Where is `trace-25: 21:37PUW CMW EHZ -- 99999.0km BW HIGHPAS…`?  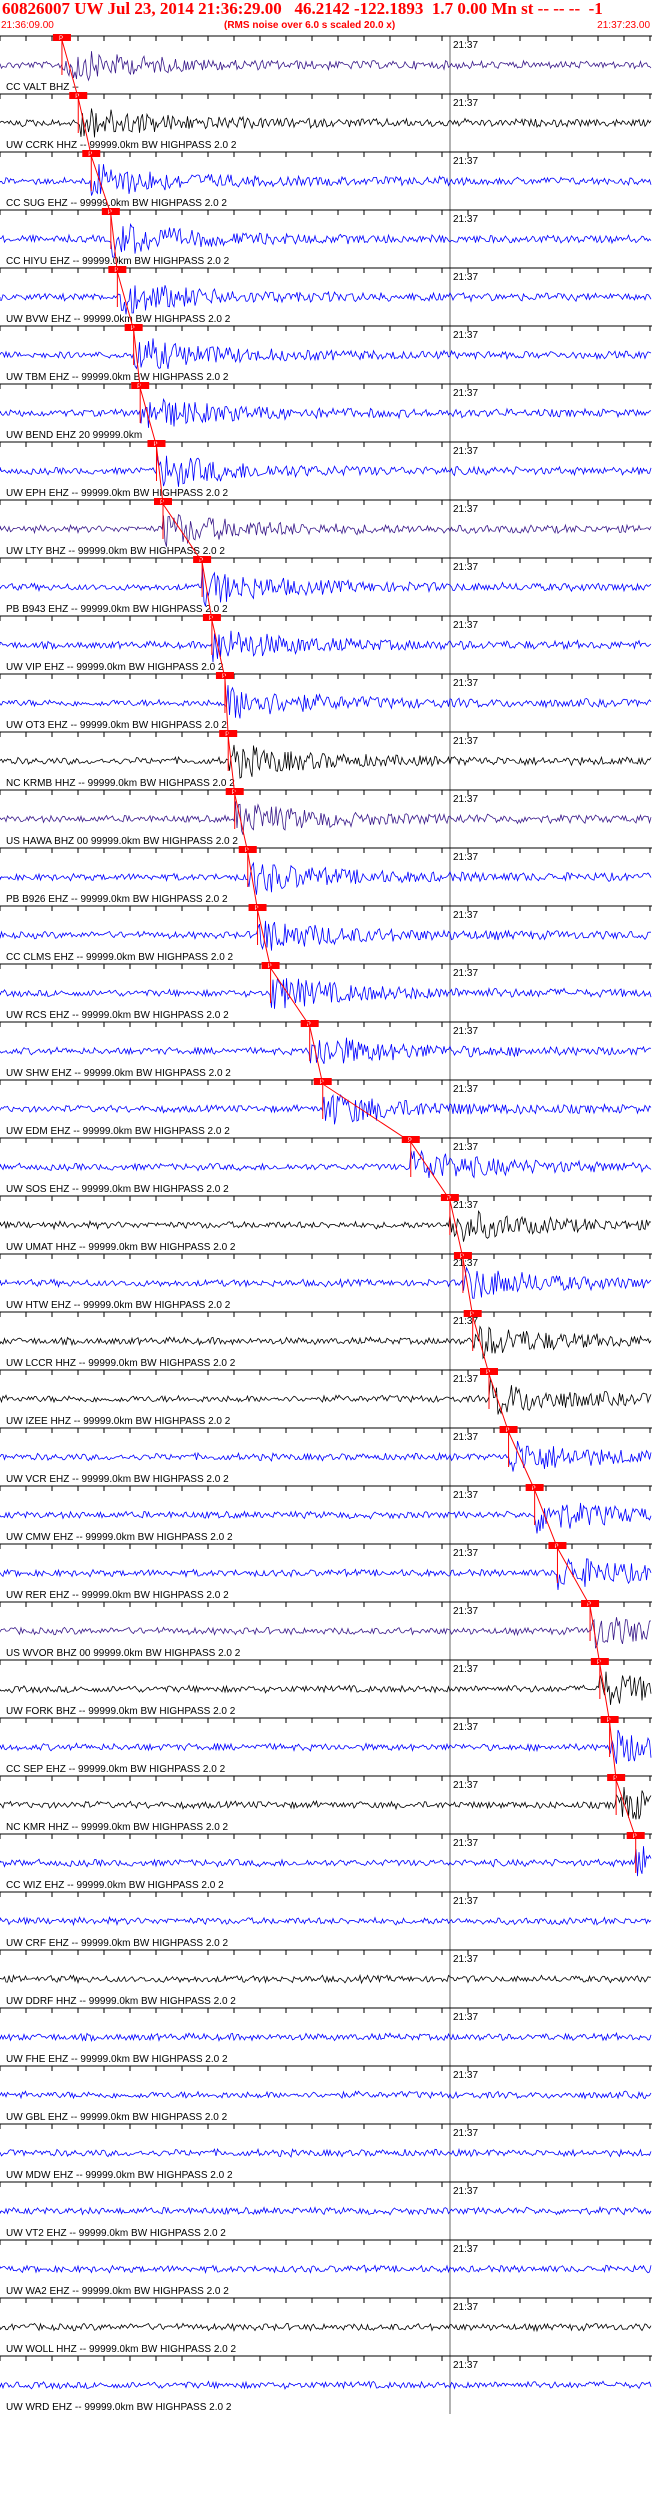
trace-25: 21:37PUW CMW EHZ -- 99999.0km BW HIGHPAS… is located at coordinates (326, 1514).